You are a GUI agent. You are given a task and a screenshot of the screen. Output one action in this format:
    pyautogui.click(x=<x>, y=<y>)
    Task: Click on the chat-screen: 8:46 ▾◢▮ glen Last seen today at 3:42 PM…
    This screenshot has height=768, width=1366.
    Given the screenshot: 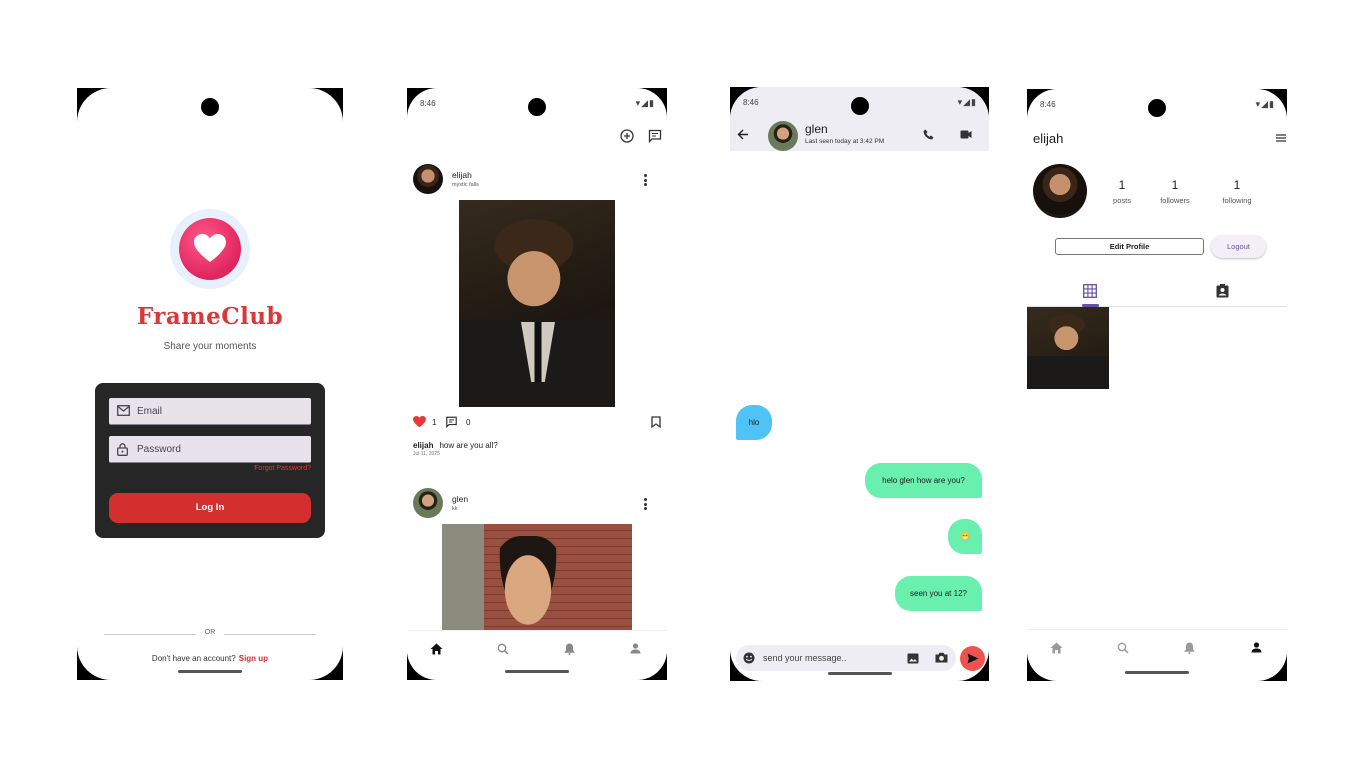 What is the action you would take?
    pyautogui.click(x=859, y=384)
    